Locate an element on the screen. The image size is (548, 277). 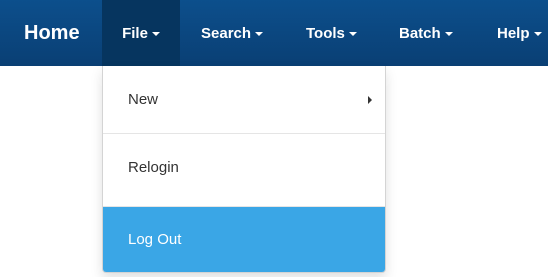
menu-item-relogin: Relogin is located at coordinates (244, 167).